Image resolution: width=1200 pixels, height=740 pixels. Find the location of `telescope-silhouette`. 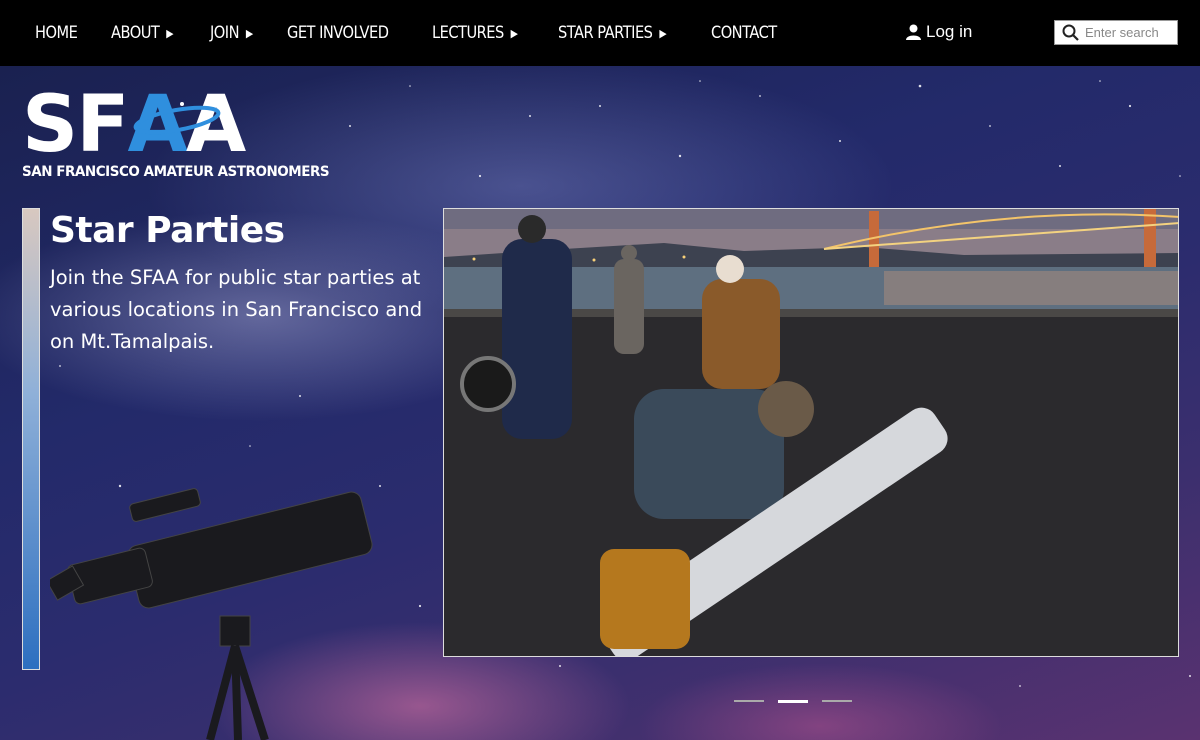

telescope-silhouette is located at coordinates (211, 614).